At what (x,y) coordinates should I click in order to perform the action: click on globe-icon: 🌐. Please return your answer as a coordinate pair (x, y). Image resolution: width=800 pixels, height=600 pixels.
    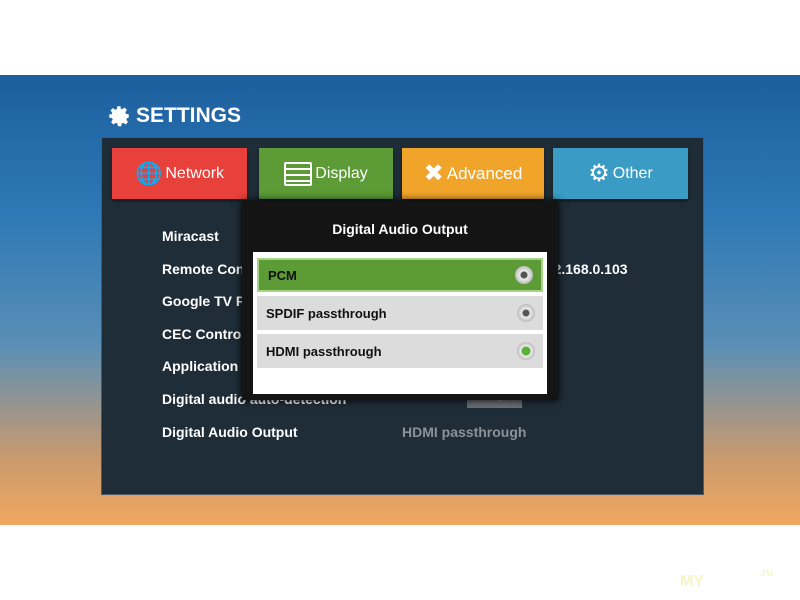
    Looking at the image, I should click on (148, 173).